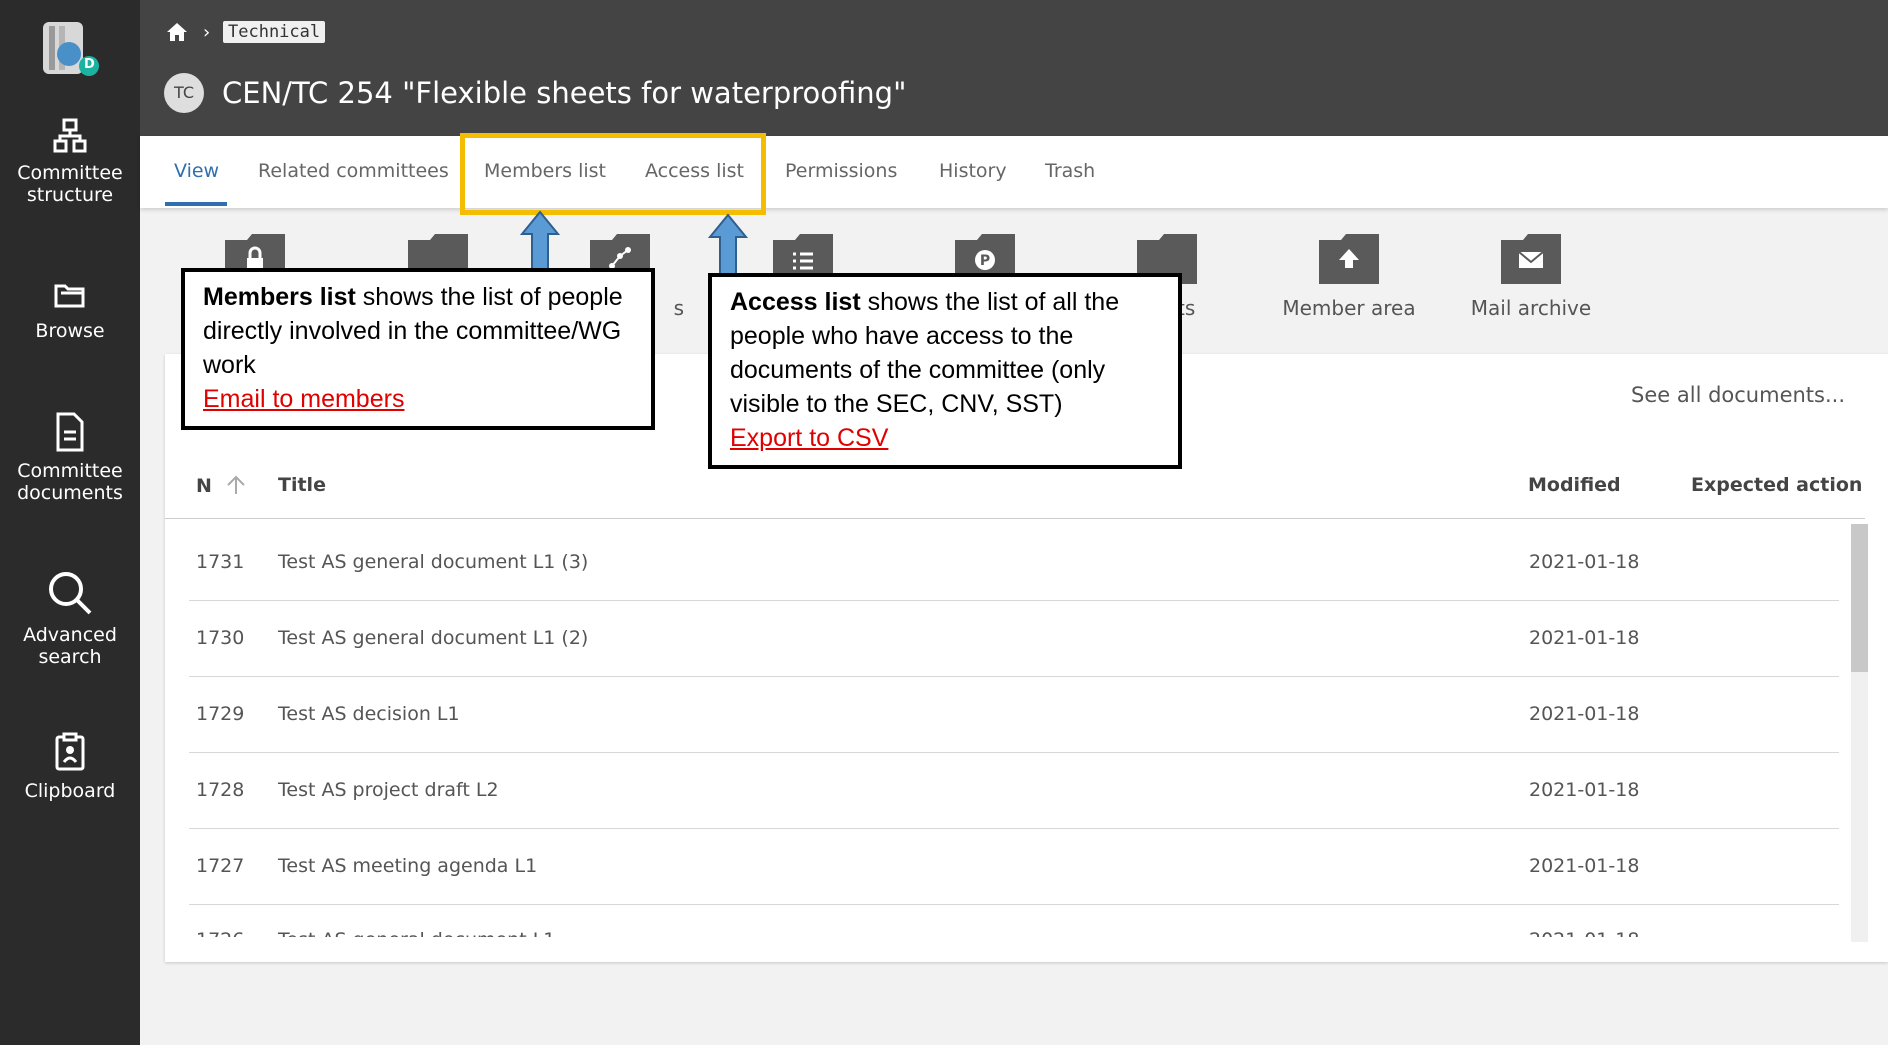 The width and height of the screenshot is (1888, 1045). I want to click on upload-folder-icon, so click(1349, 259).